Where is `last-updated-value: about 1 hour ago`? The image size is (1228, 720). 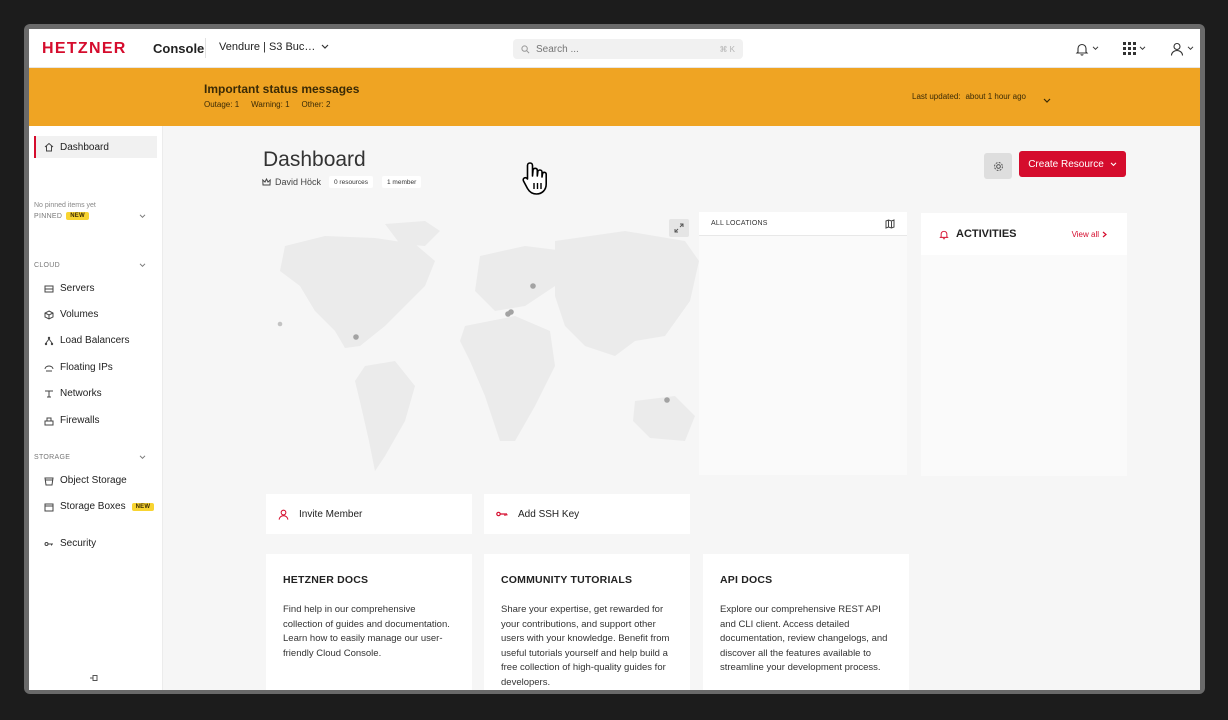
last-updated-value: about 1 hour ago is located at coordinates (995, 96).